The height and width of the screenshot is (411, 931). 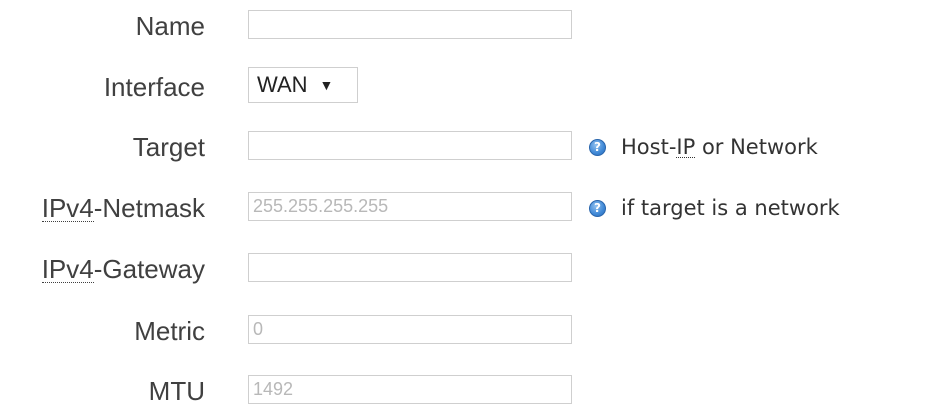 I want to click on row-name: Name, so click(x=465, y=26).